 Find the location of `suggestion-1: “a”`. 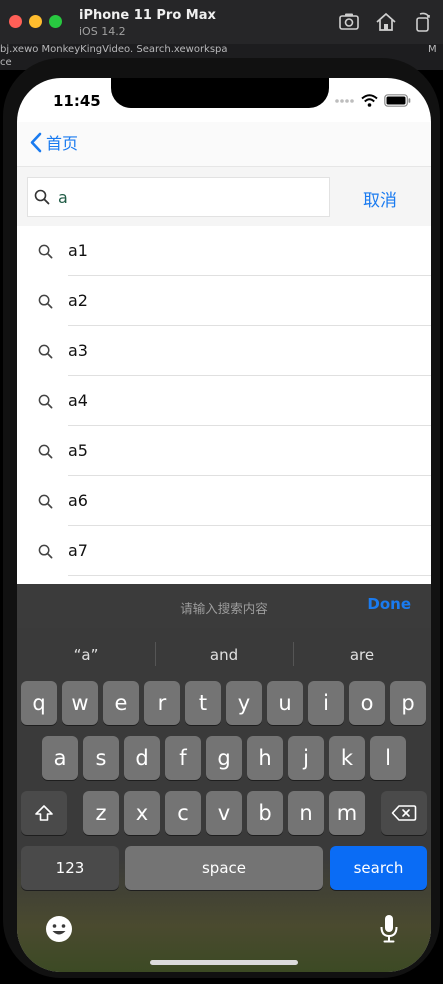

suggestion-1: “a” is located at coordinates (86, 655).